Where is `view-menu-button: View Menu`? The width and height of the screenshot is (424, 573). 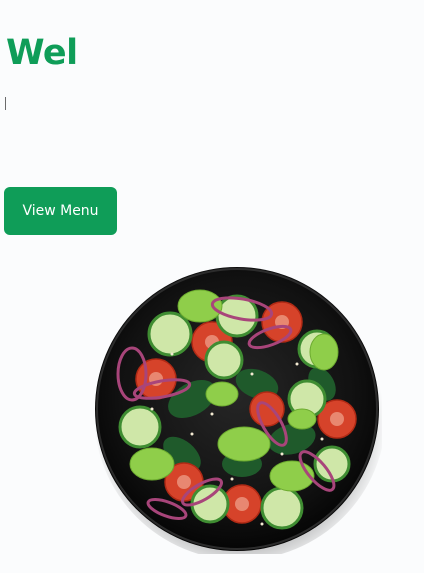 view-menu-button: View Menu is located at coordinates (60, 211).